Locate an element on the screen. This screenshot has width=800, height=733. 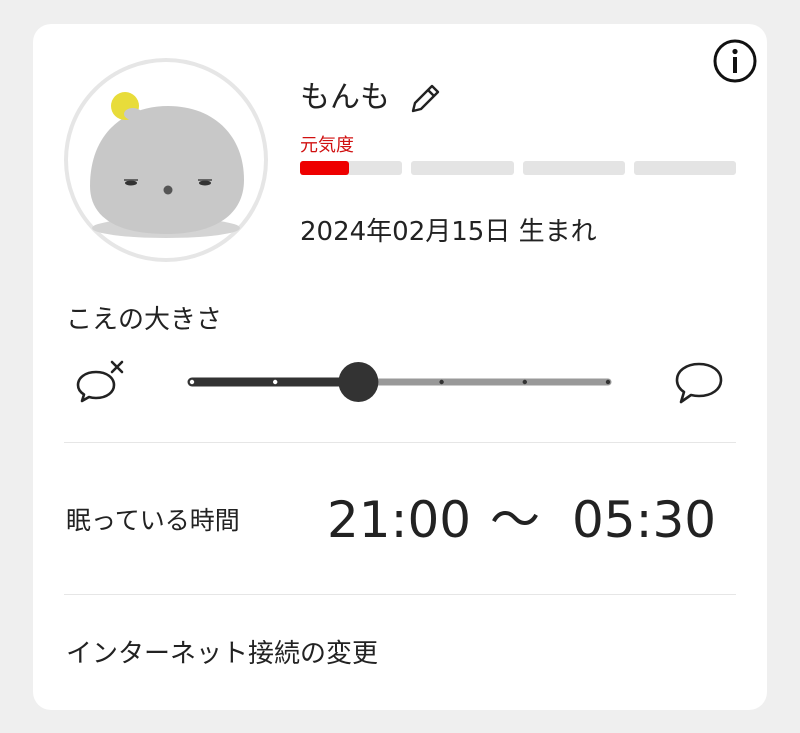
pencil-icon is located at coordinates (425, 99).